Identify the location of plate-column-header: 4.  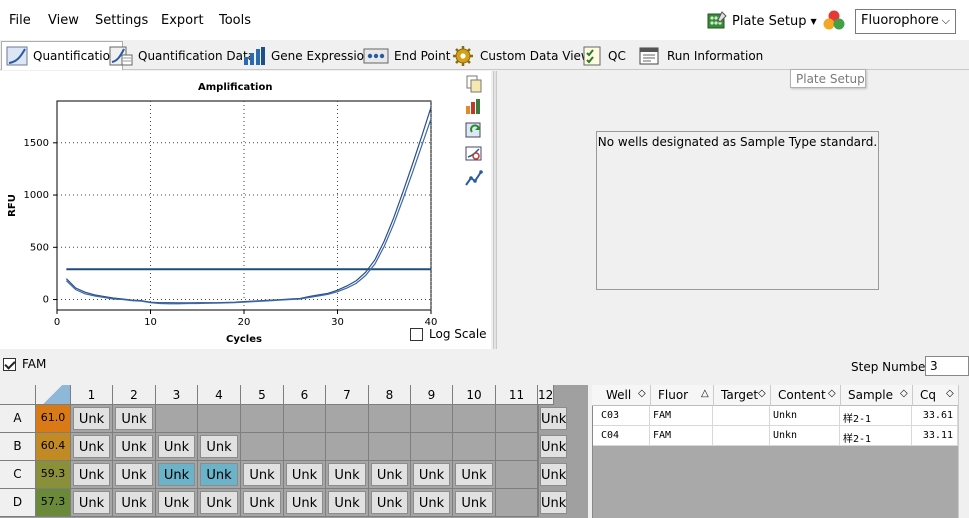
(219, 395).